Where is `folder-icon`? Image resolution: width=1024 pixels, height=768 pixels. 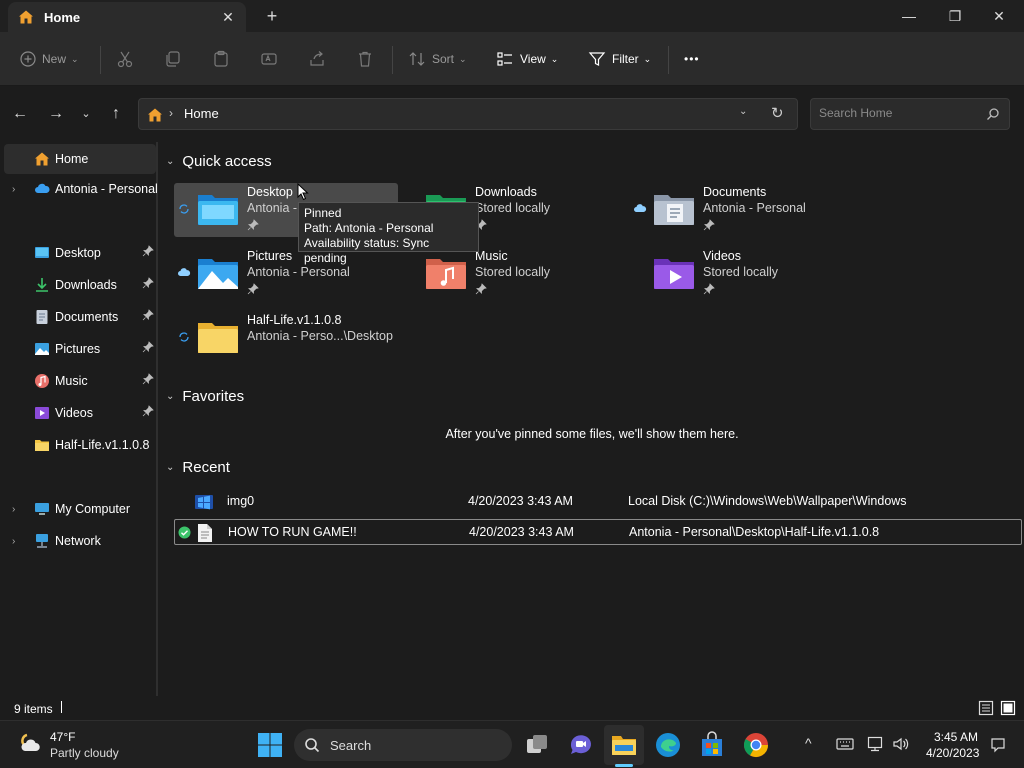 folder-icon is located at coordinates (42, 445).